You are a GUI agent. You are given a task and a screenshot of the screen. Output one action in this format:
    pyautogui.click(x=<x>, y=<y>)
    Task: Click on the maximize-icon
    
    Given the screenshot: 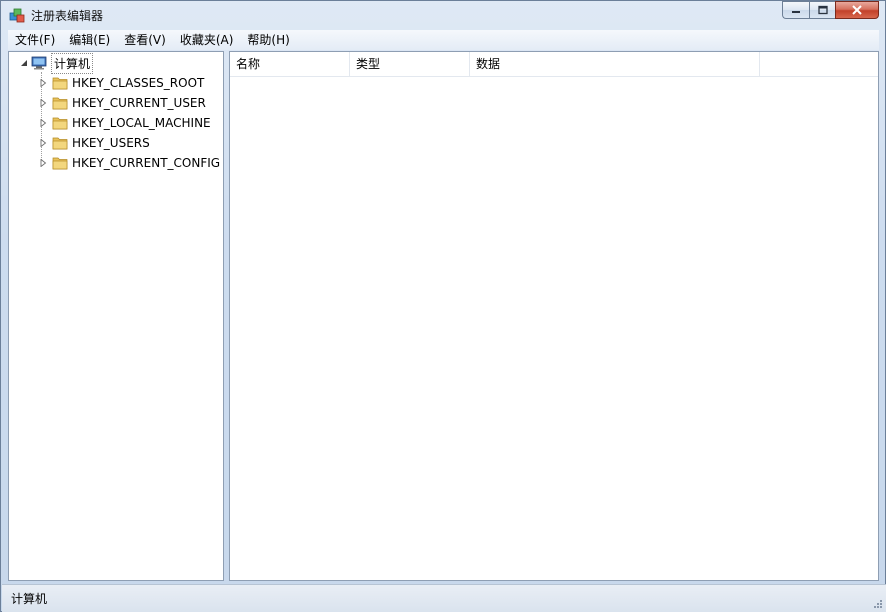 What is the action you would take?
    pyautogui.click(x=822, y=10)
    